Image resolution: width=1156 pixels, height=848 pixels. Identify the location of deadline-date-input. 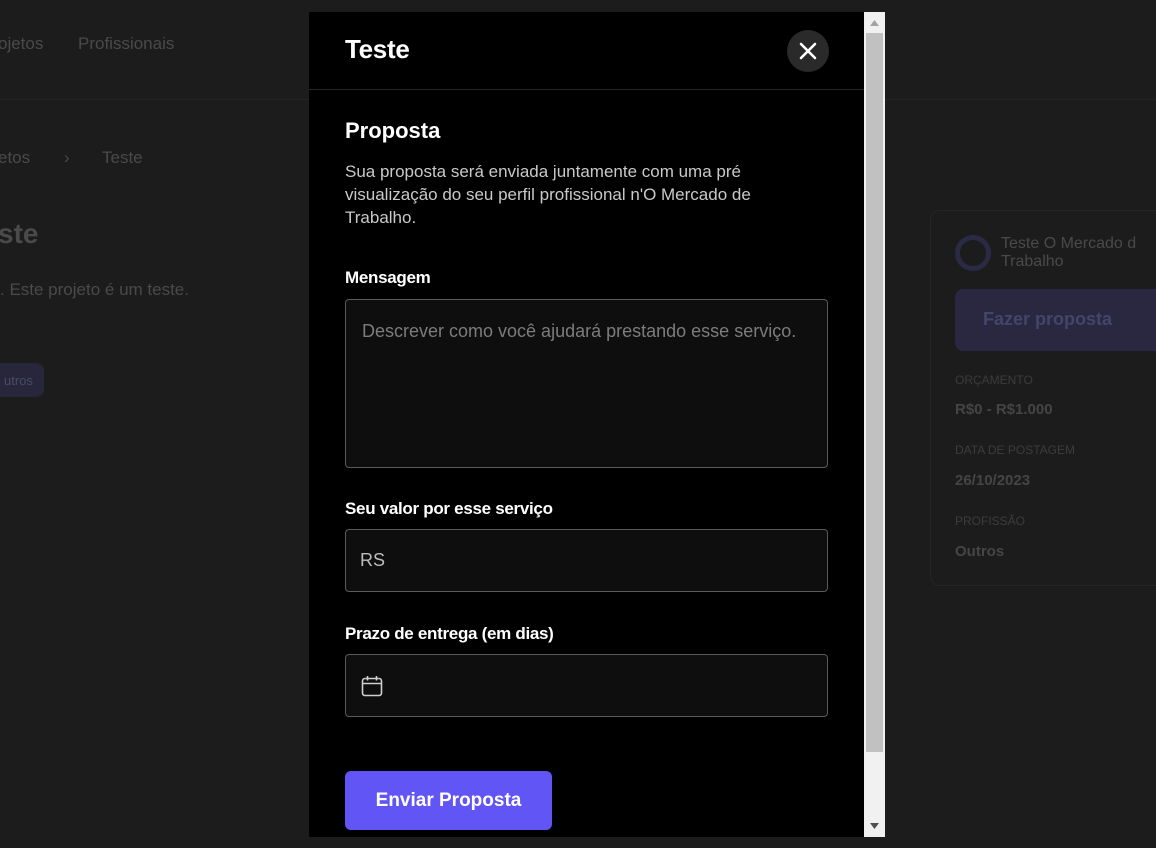
(586, 685).